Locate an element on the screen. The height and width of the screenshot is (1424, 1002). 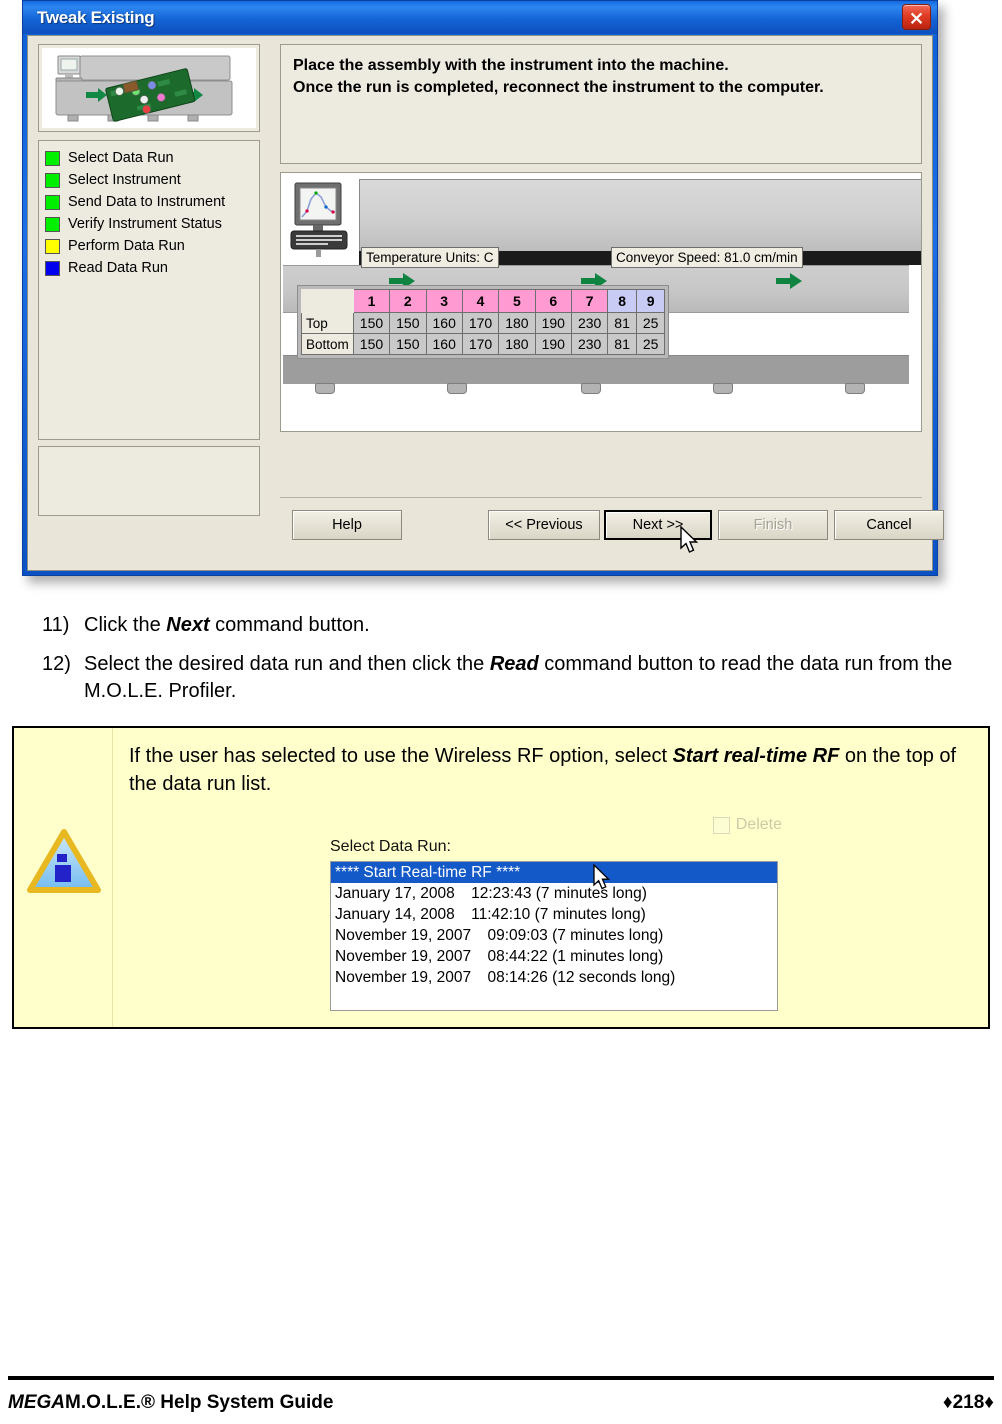
list-item-date: January 14, 2008 is located at coordinates (395, 914).